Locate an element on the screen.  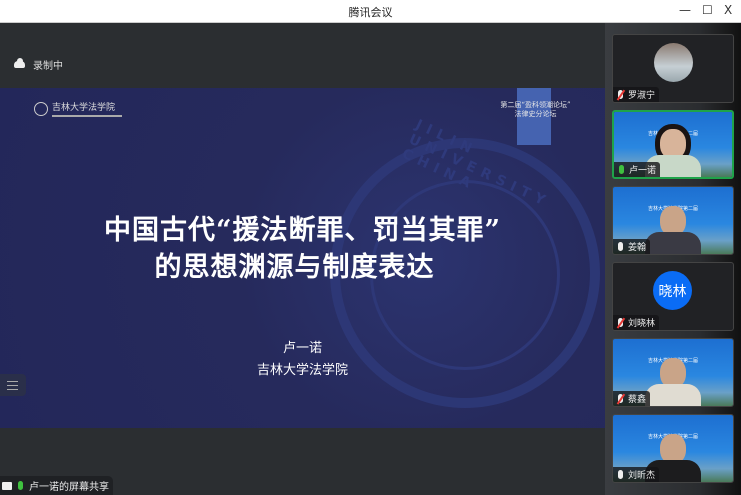
participant-tile: 晓林 刘晓林 is located at coordinates (673, 296).